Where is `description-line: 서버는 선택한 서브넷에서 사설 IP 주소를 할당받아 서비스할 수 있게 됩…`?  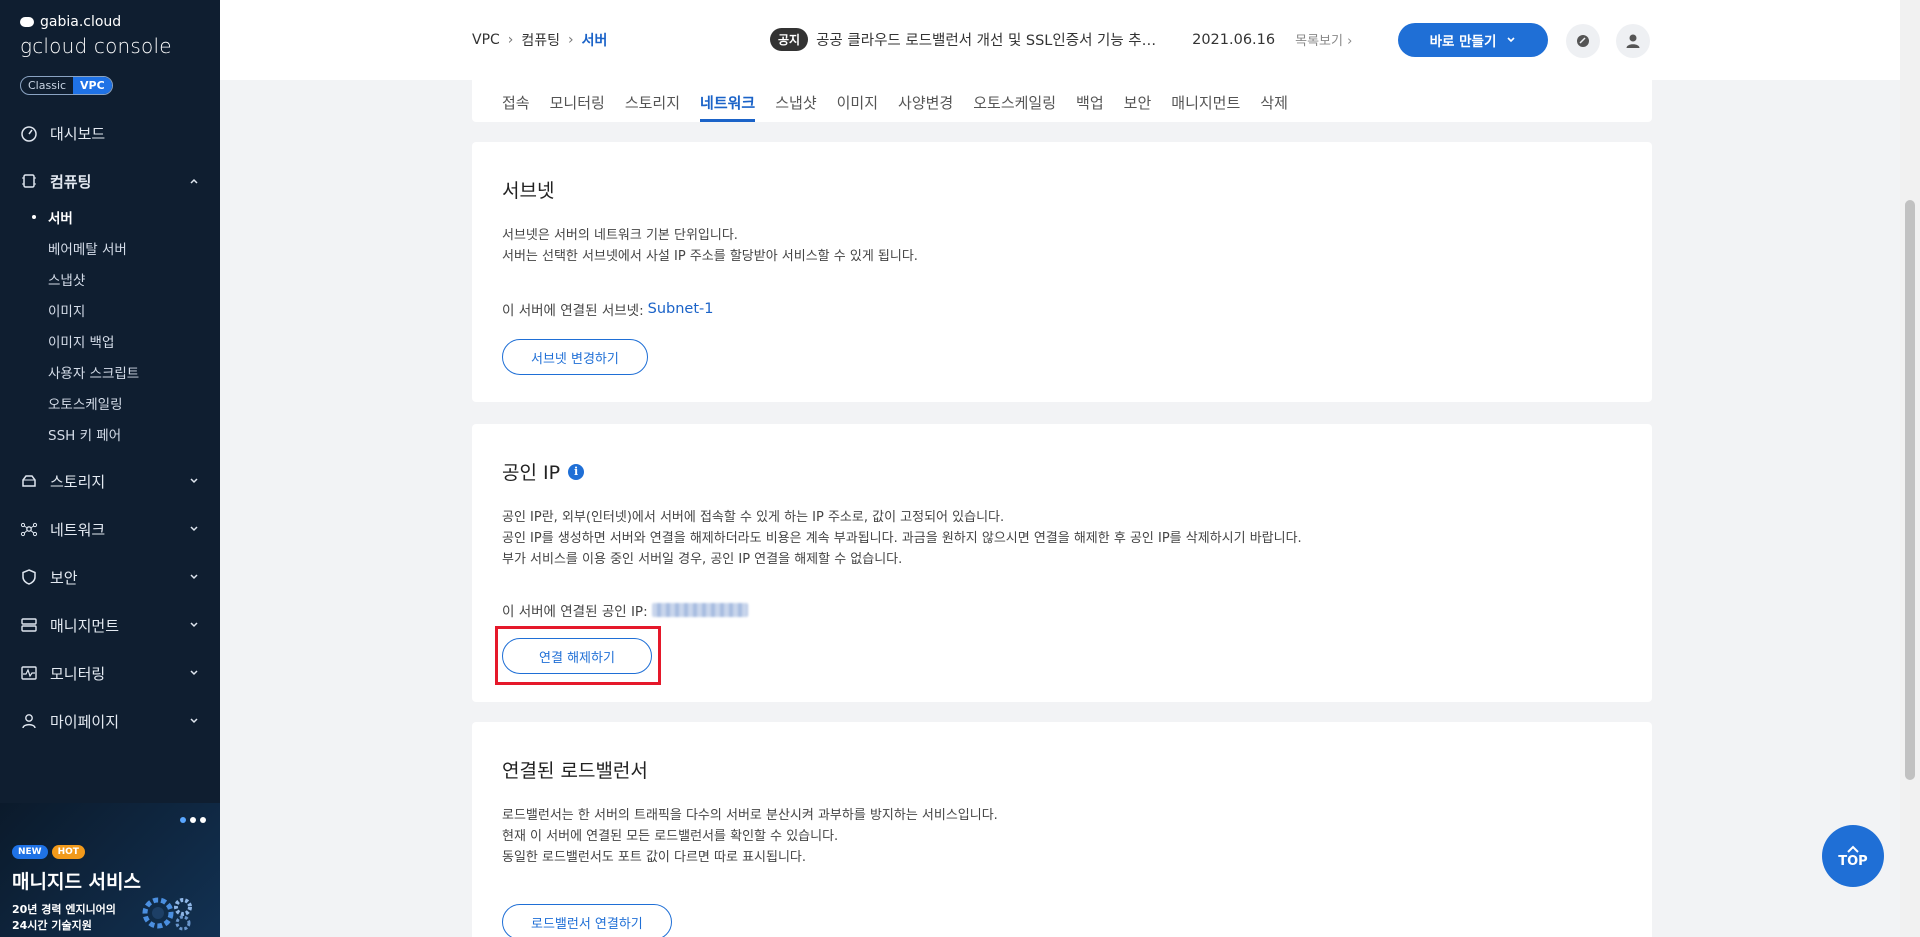
description-line: 서버는 선택한 서브넷에서 사설 IP 주소를 할당받아 서비스할 수 있게 됩… is located at coordinates (710, 256).